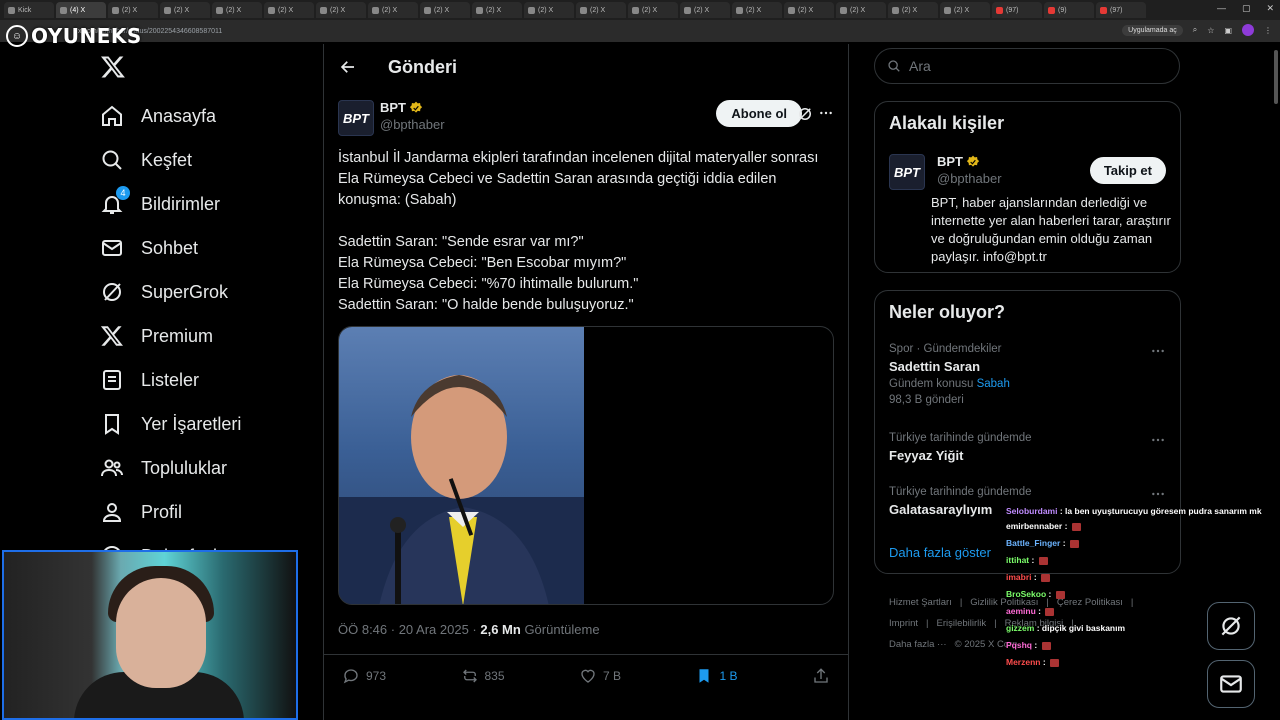  What do you see at coordinates (164, 512) in the screenshot?
I see `nav-profile: Profil` at bounding box center [164, 512].